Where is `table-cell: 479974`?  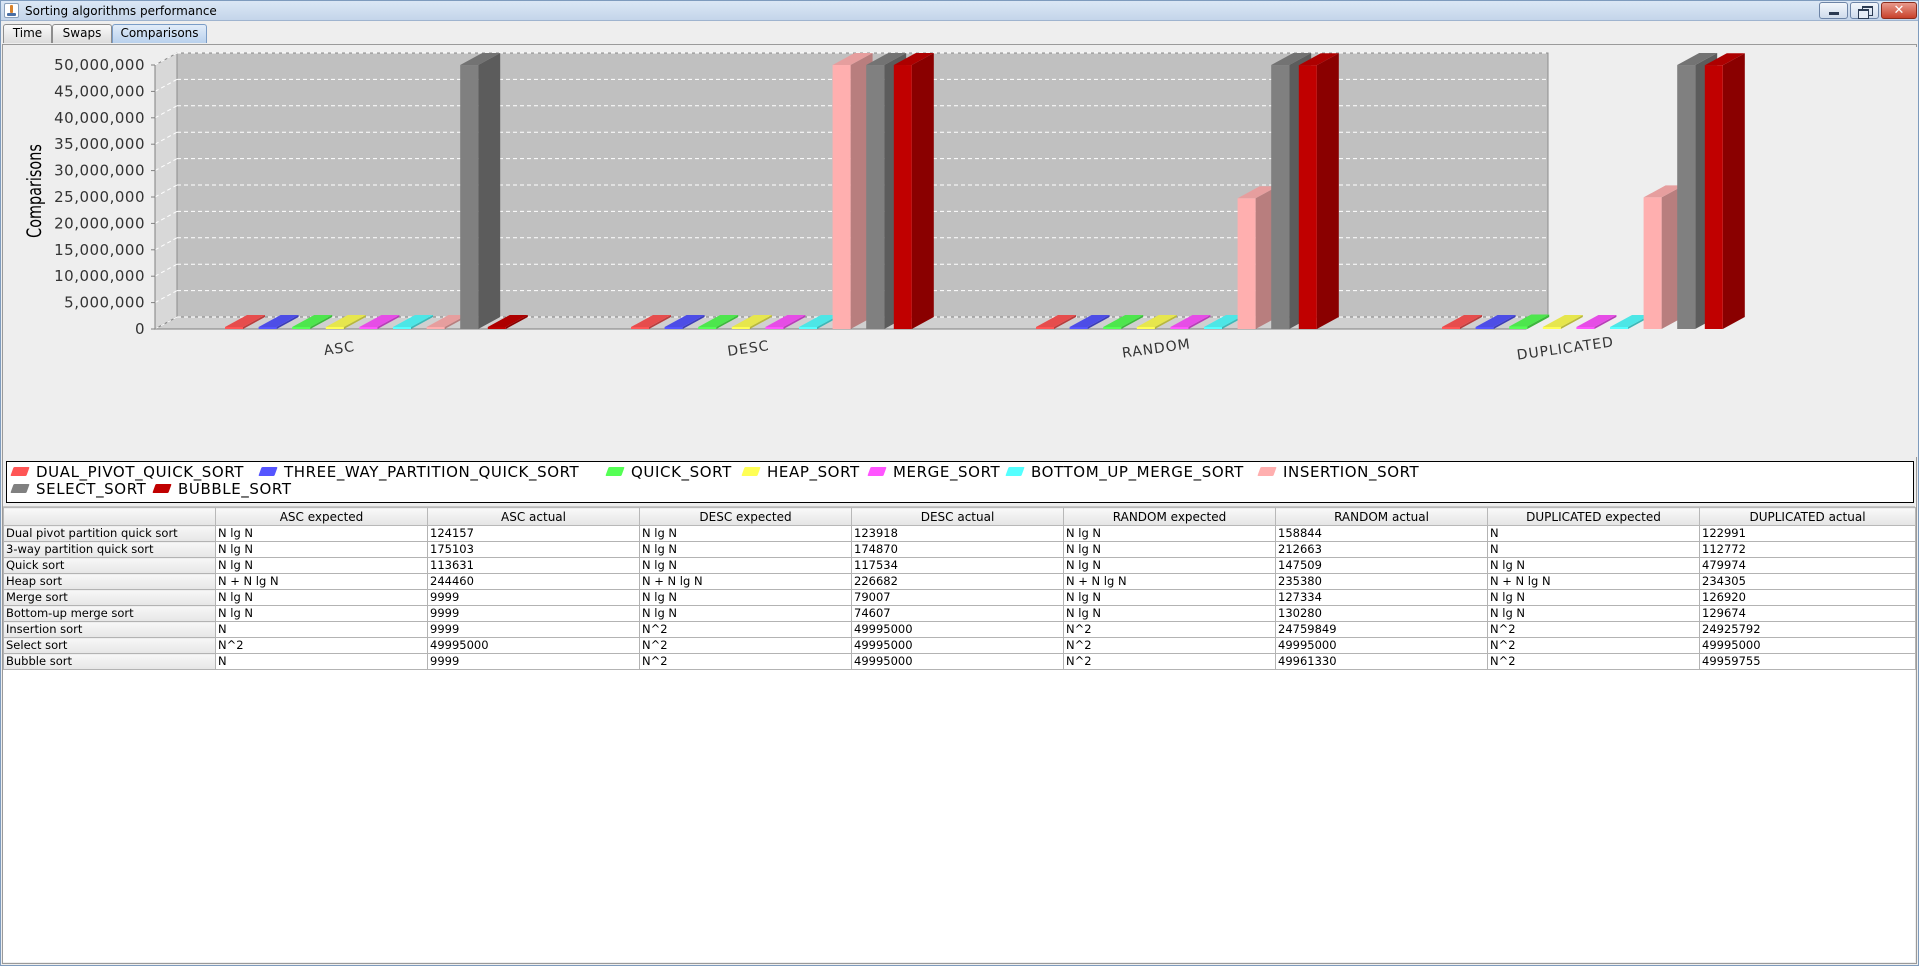
table-cell: 479974 is located at coordinates (1807, 565).